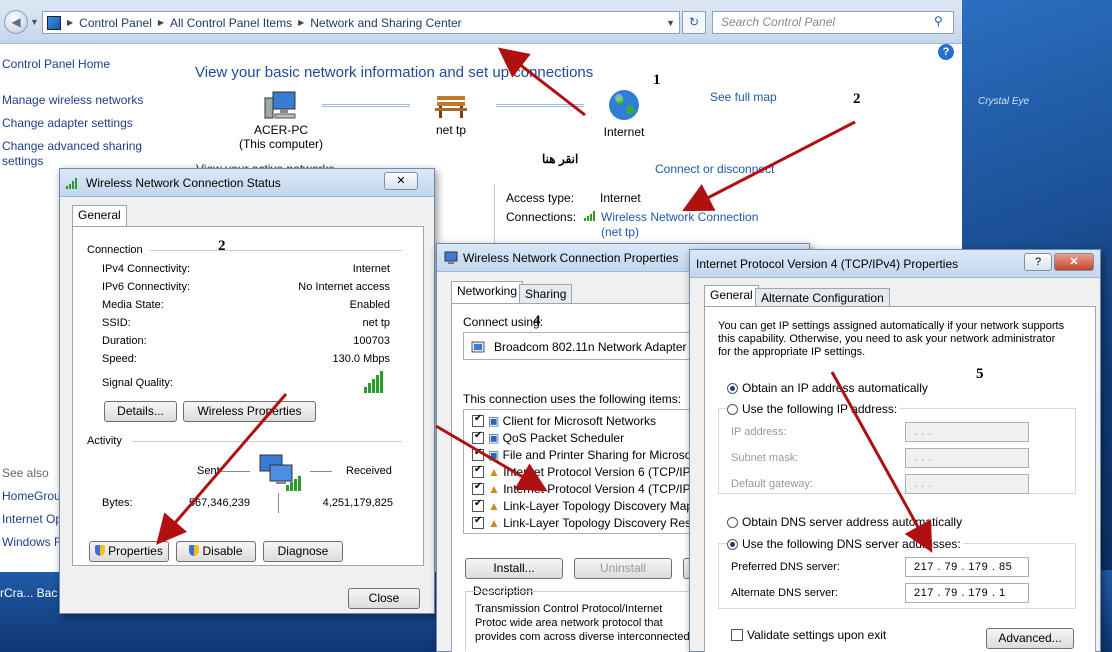  I want to click on see-also-internet-options: Internet Op, so click(32, 519).